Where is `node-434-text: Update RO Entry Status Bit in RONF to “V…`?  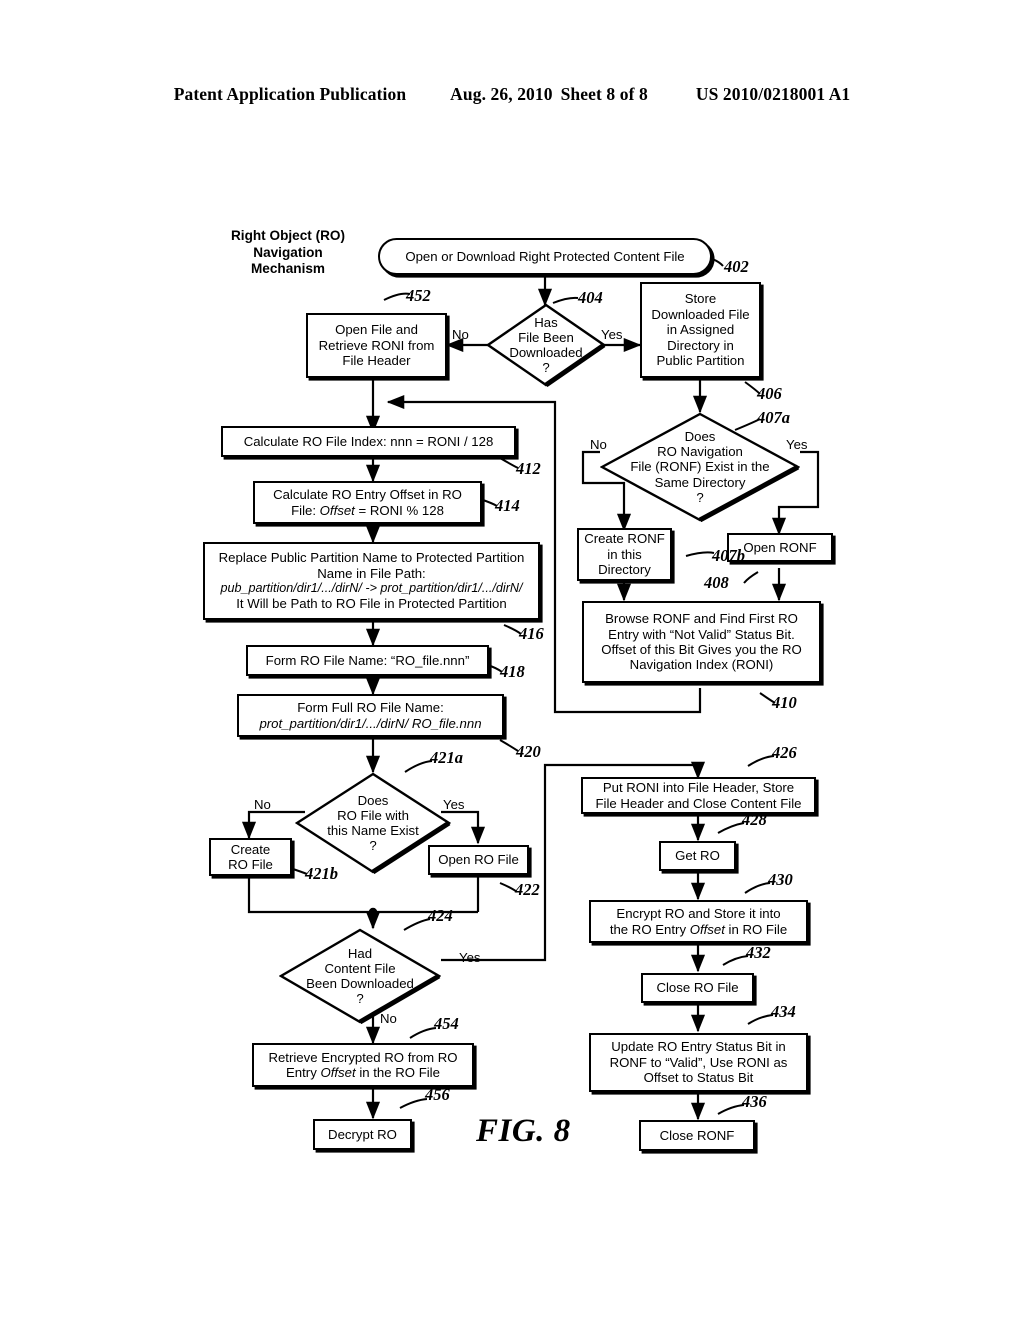
node-434-text: Update RO Entry Status Bit in RONF to “V… is located at coordinates (699, 1062).